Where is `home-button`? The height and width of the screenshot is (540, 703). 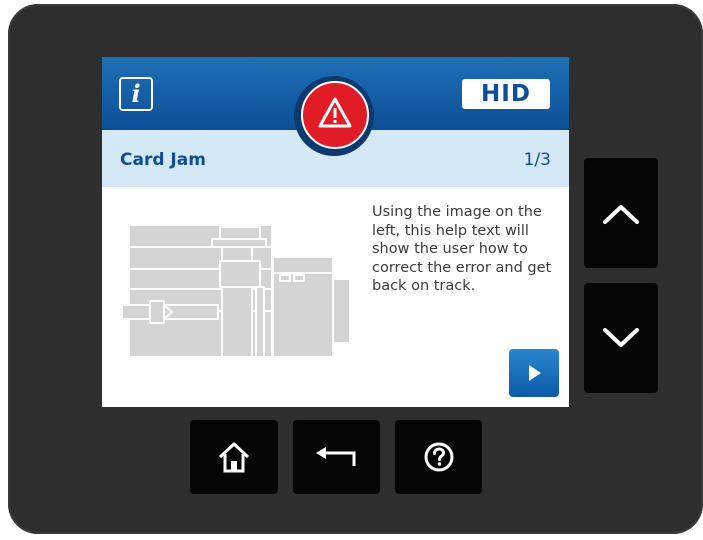
home-button is located at coordinates (234, 457).